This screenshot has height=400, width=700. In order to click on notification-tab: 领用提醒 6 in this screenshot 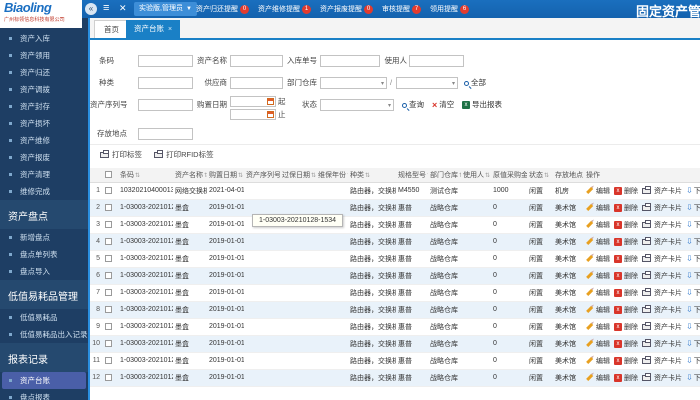, I will do `click(449, 9)`.